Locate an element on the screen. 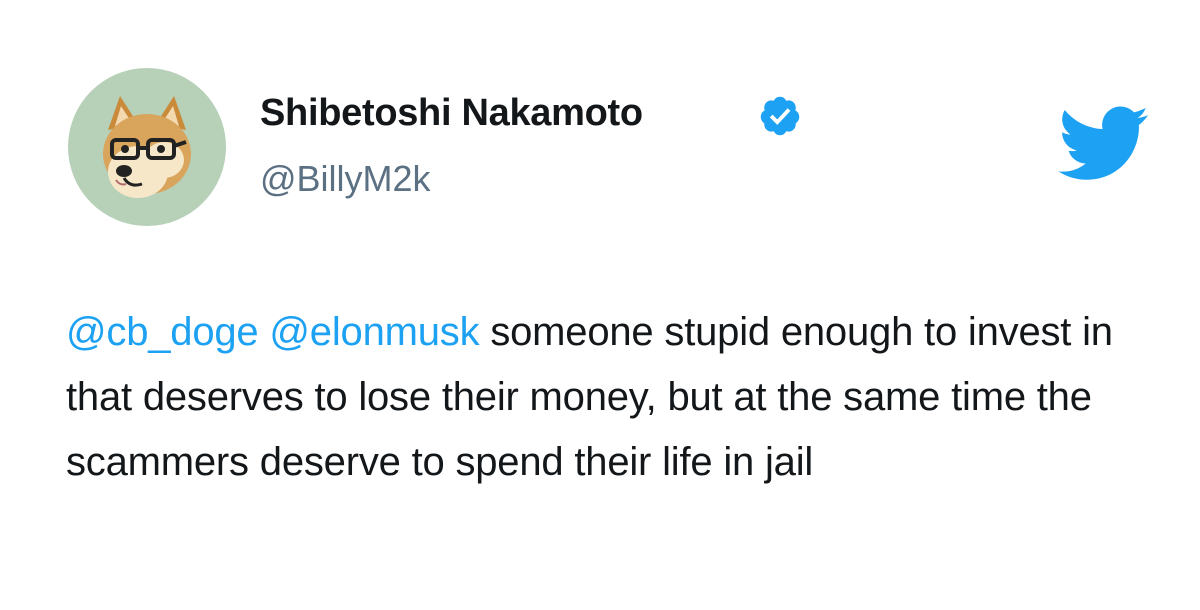 This screenshot has height=610, width=1200. verified-badge-icon is located at coordinates (780, 116).